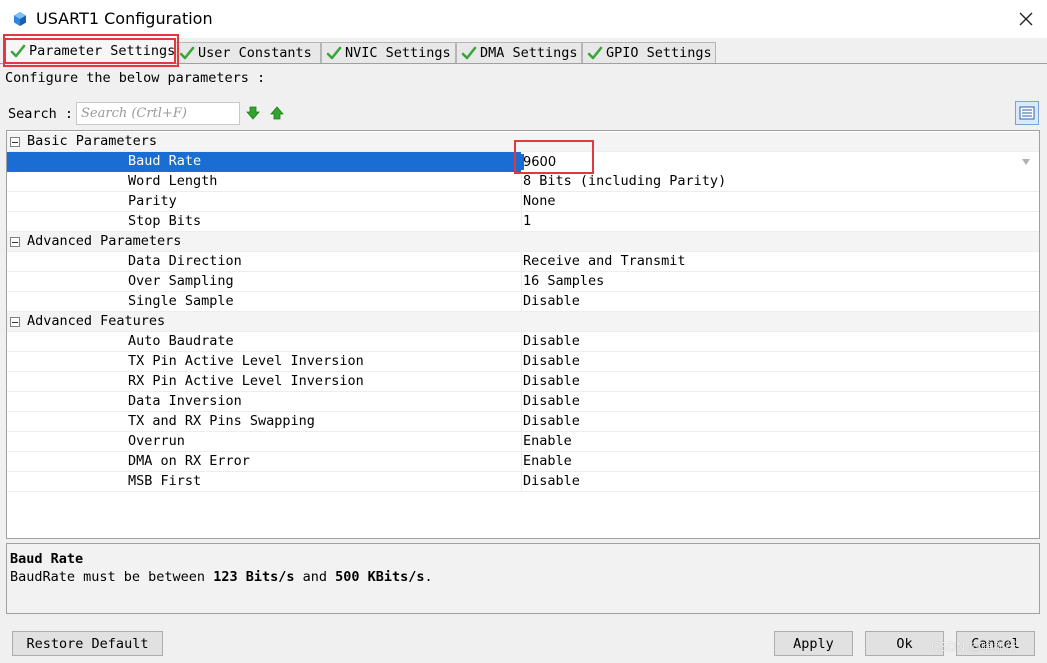  Describe the element at coordinates (523, 19) in the screenshot. I see `title-bar: USART1 Configuration` at that location.